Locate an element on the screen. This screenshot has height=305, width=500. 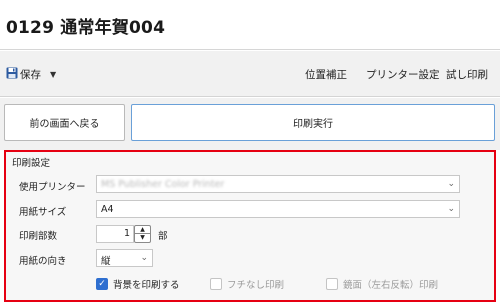
printer-settings-button: プリンター設定 is located at coordinates (403, 74).